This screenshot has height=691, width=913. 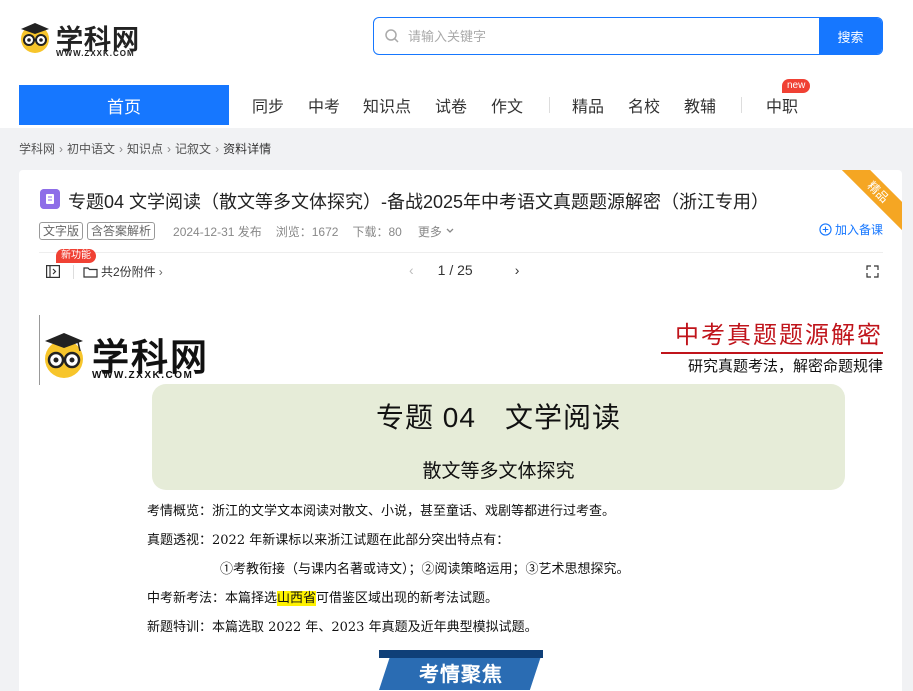 What do you see at coordinates (700, 105) in the screenshot?
I see `nav-item-tutoring: 教辅` at bounding box center [700, 105].